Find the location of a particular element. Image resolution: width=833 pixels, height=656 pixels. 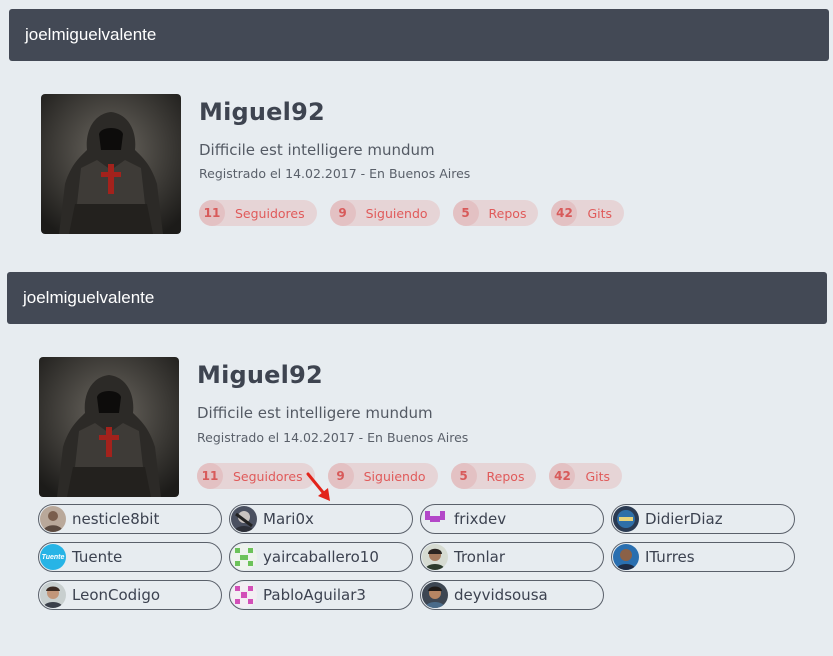

follower-chip: PabloAguilar3 is located at coordinates (321, 595).